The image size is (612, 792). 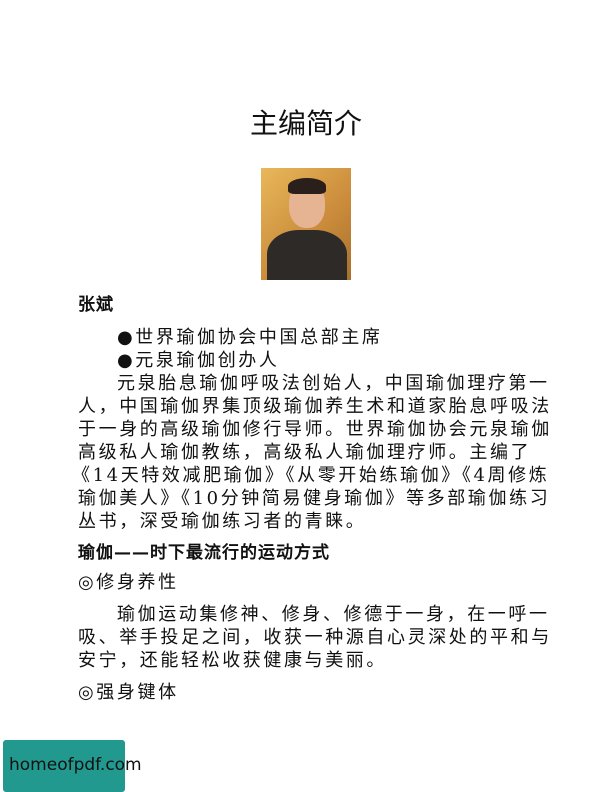 What do you see at coordinates (305, 123) in the screenshot?
I see `page-title: 主编简介` at bounding box center [305, 123].